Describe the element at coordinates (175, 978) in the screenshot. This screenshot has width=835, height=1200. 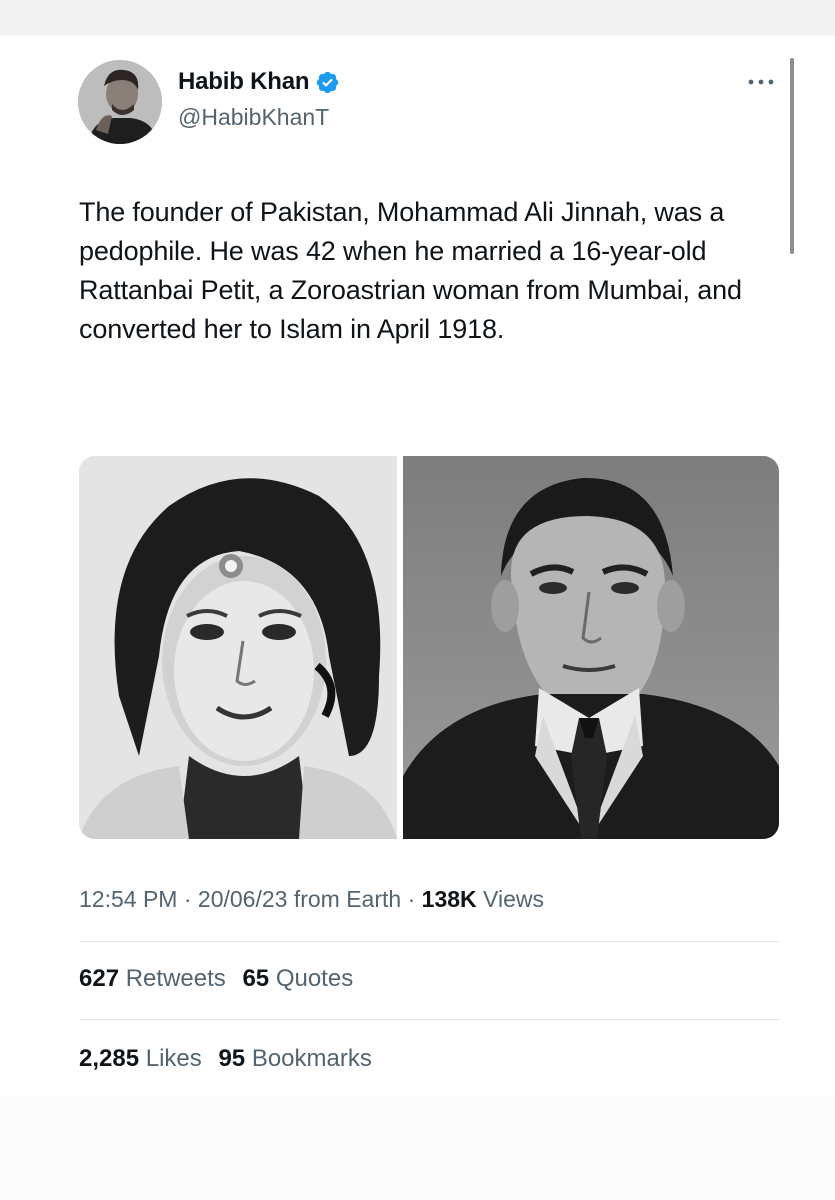
I see `retweets-label: Retweets` at that location.